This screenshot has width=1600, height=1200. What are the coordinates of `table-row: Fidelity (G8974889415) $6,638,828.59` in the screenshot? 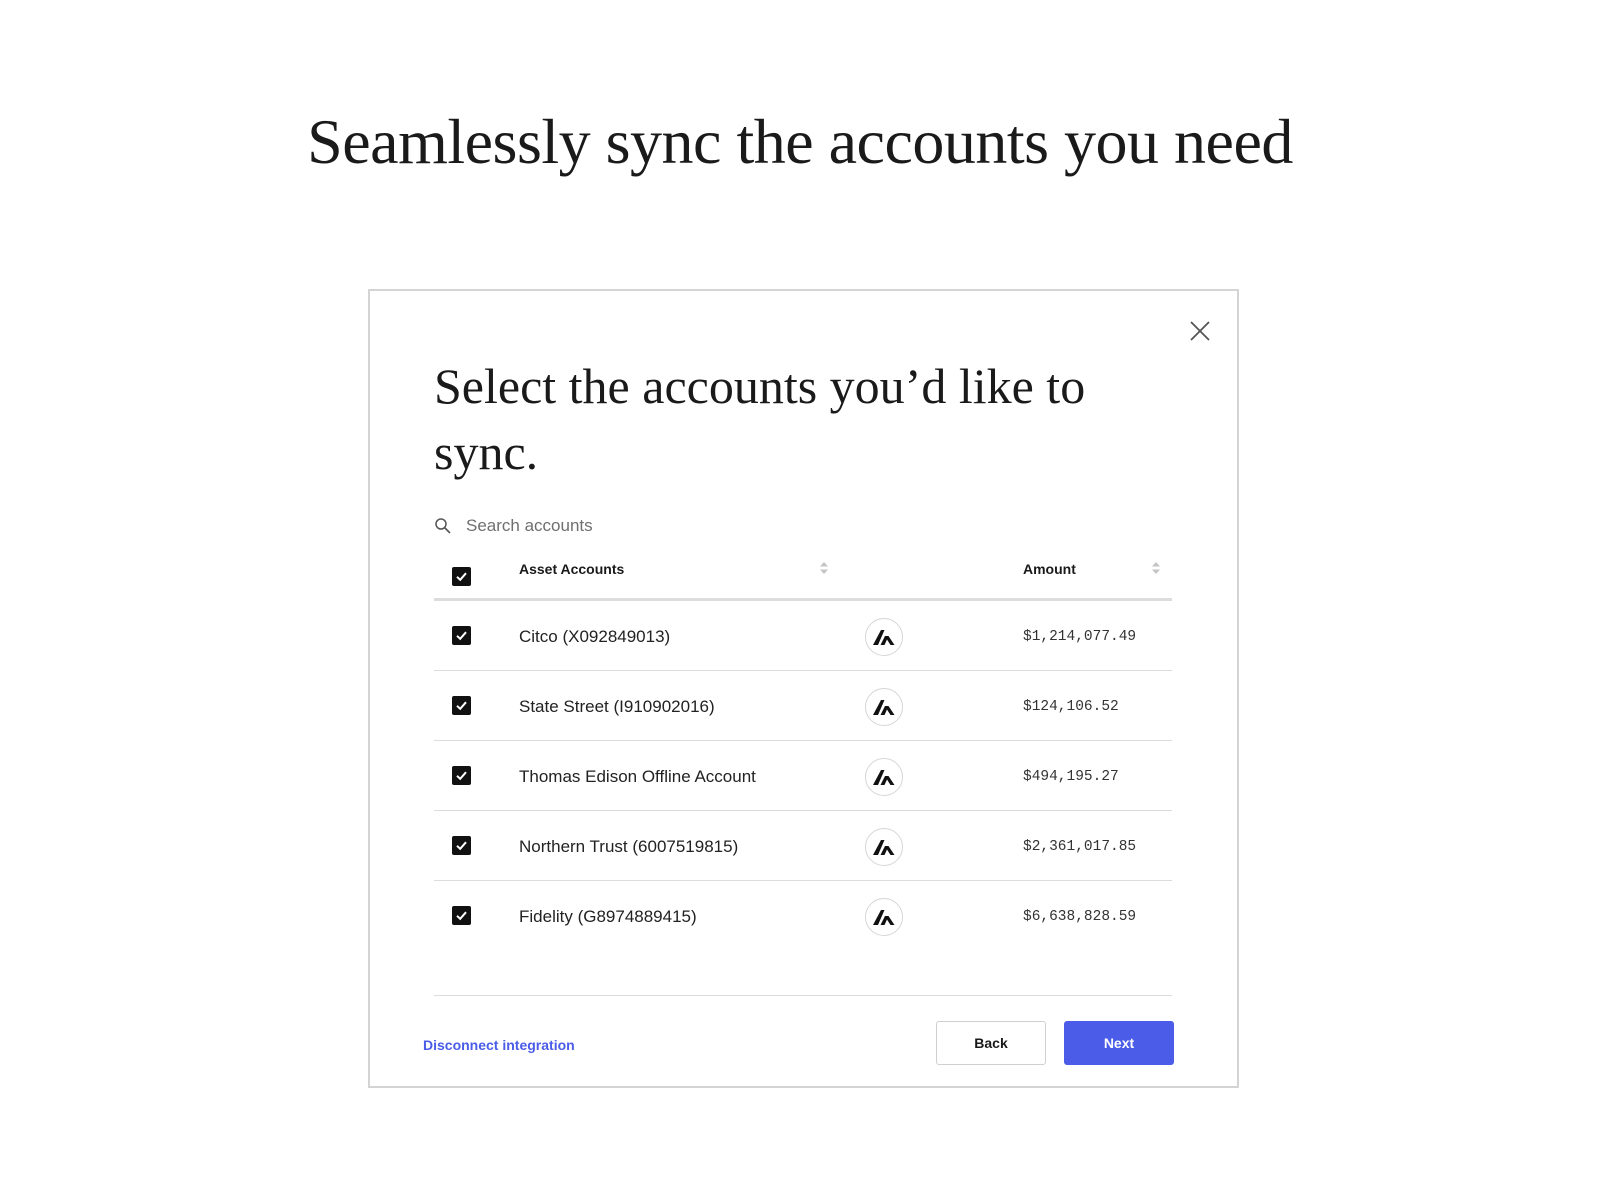 It's located at (803, 916).